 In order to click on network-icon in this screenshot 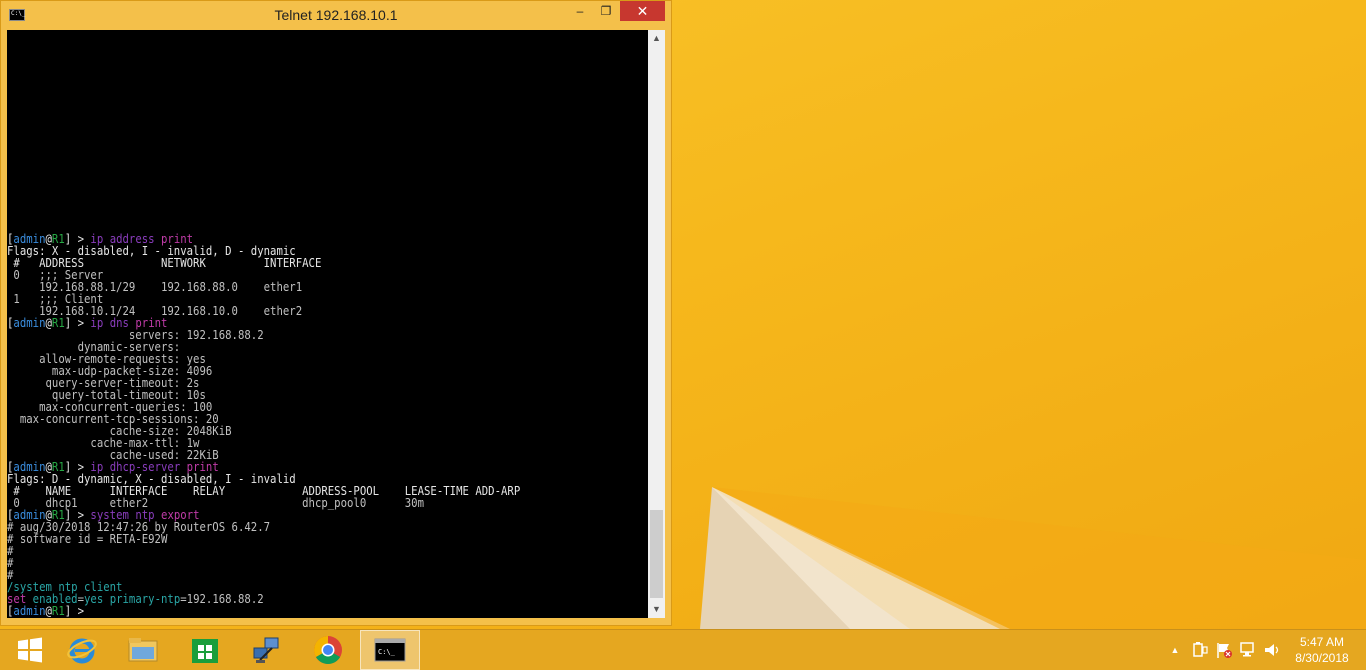, I will do `click(1248, 650)`.